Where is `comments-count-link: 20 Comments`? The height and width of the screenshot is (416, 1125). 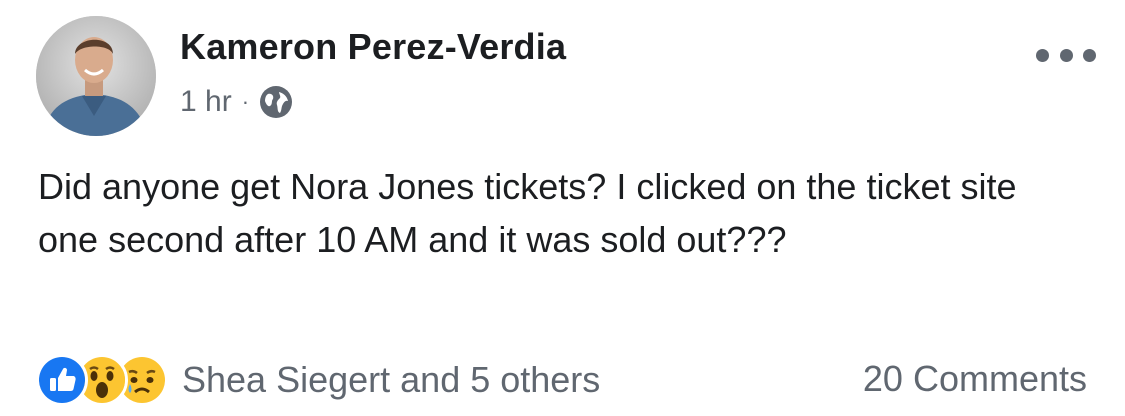 comments-count-link: 20 Comments is located at coordinates (975, 379).